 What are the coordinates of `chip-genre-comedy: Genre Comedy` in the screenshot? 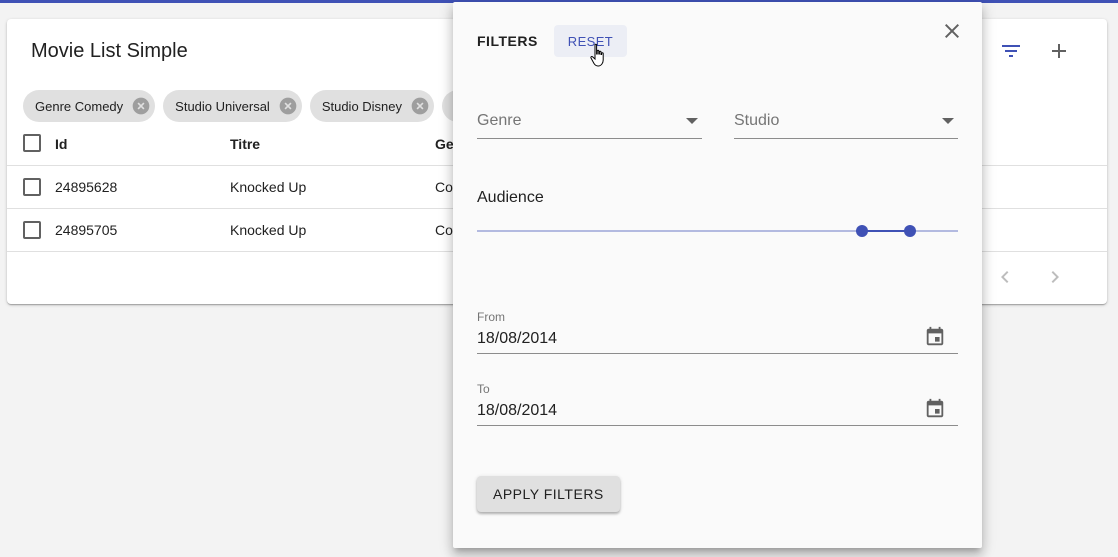 It's located at (89, 106).